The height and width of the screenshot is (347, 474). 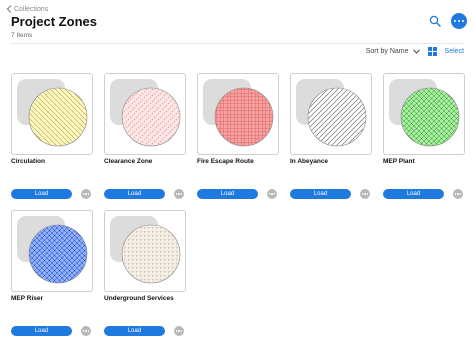 I want to click on grid-view-icon, so click(x=432, y=51).